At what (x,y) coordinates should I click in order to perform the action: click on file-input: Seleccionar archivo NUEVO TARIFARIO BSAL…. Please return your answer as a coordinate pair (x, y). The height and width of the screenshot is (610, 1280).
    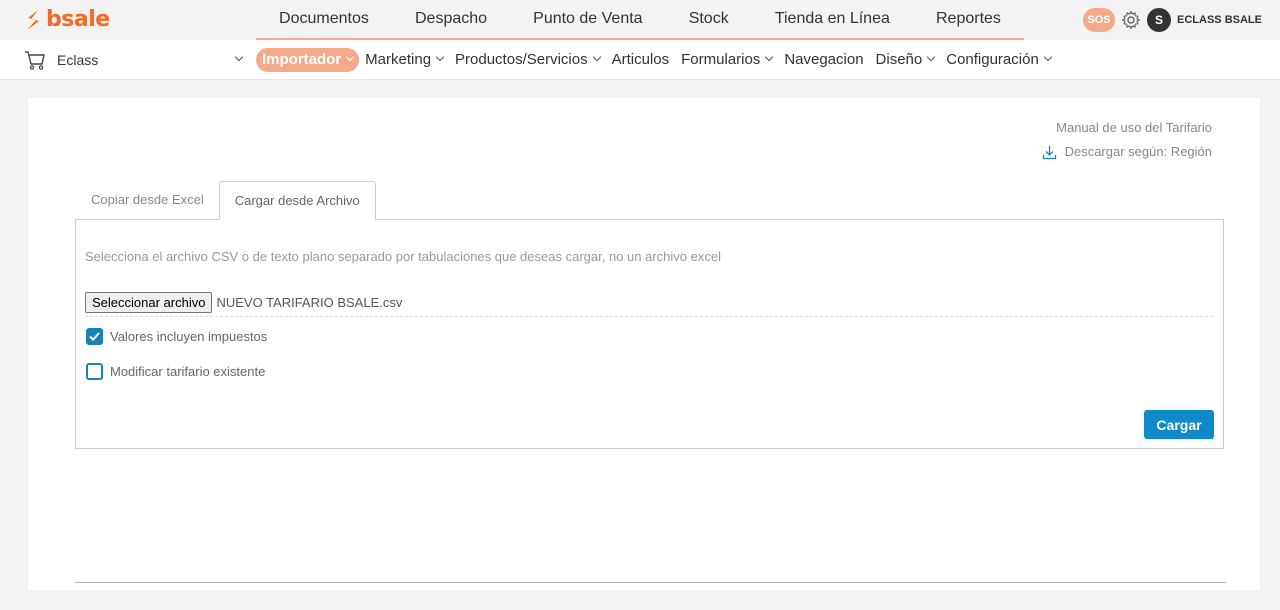
    Looking at the image, I should click on (649, 304).